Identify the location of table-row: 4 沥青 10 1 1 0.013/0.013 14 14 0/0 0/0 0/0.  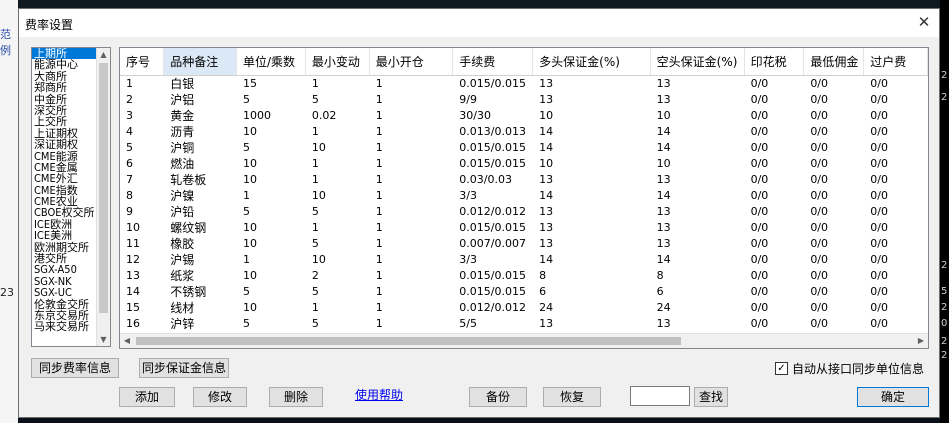
(524, 132).